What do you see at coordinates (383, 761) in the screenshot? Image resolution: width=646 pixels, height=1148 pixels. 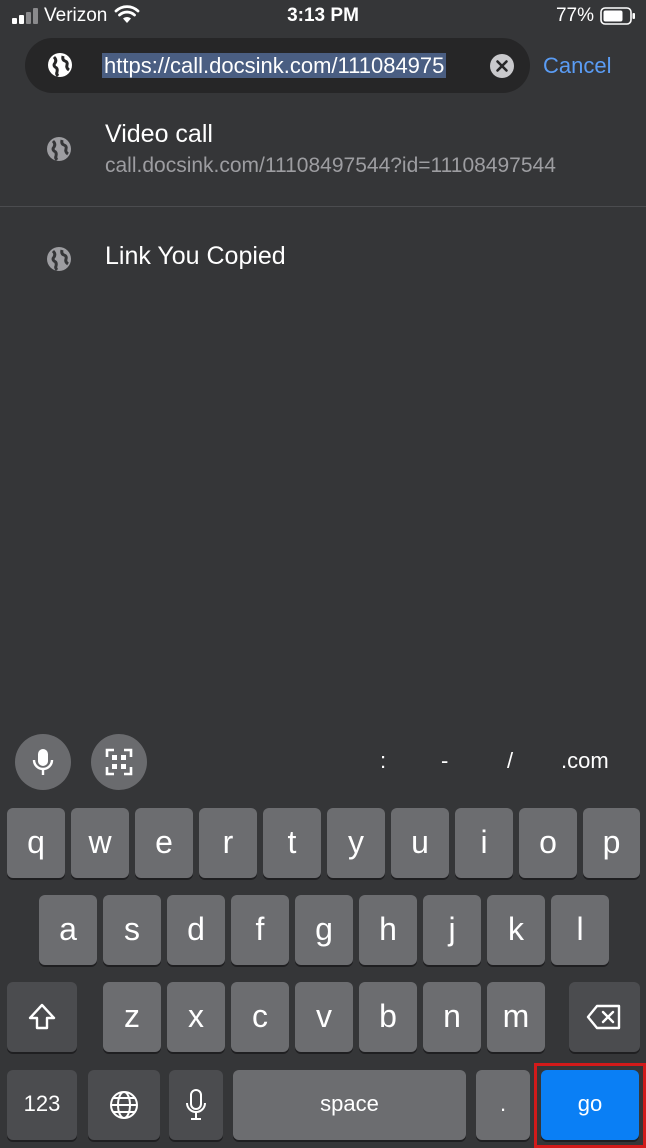 I see `accessory-key-colon: :` at bounding box center [383, 761].